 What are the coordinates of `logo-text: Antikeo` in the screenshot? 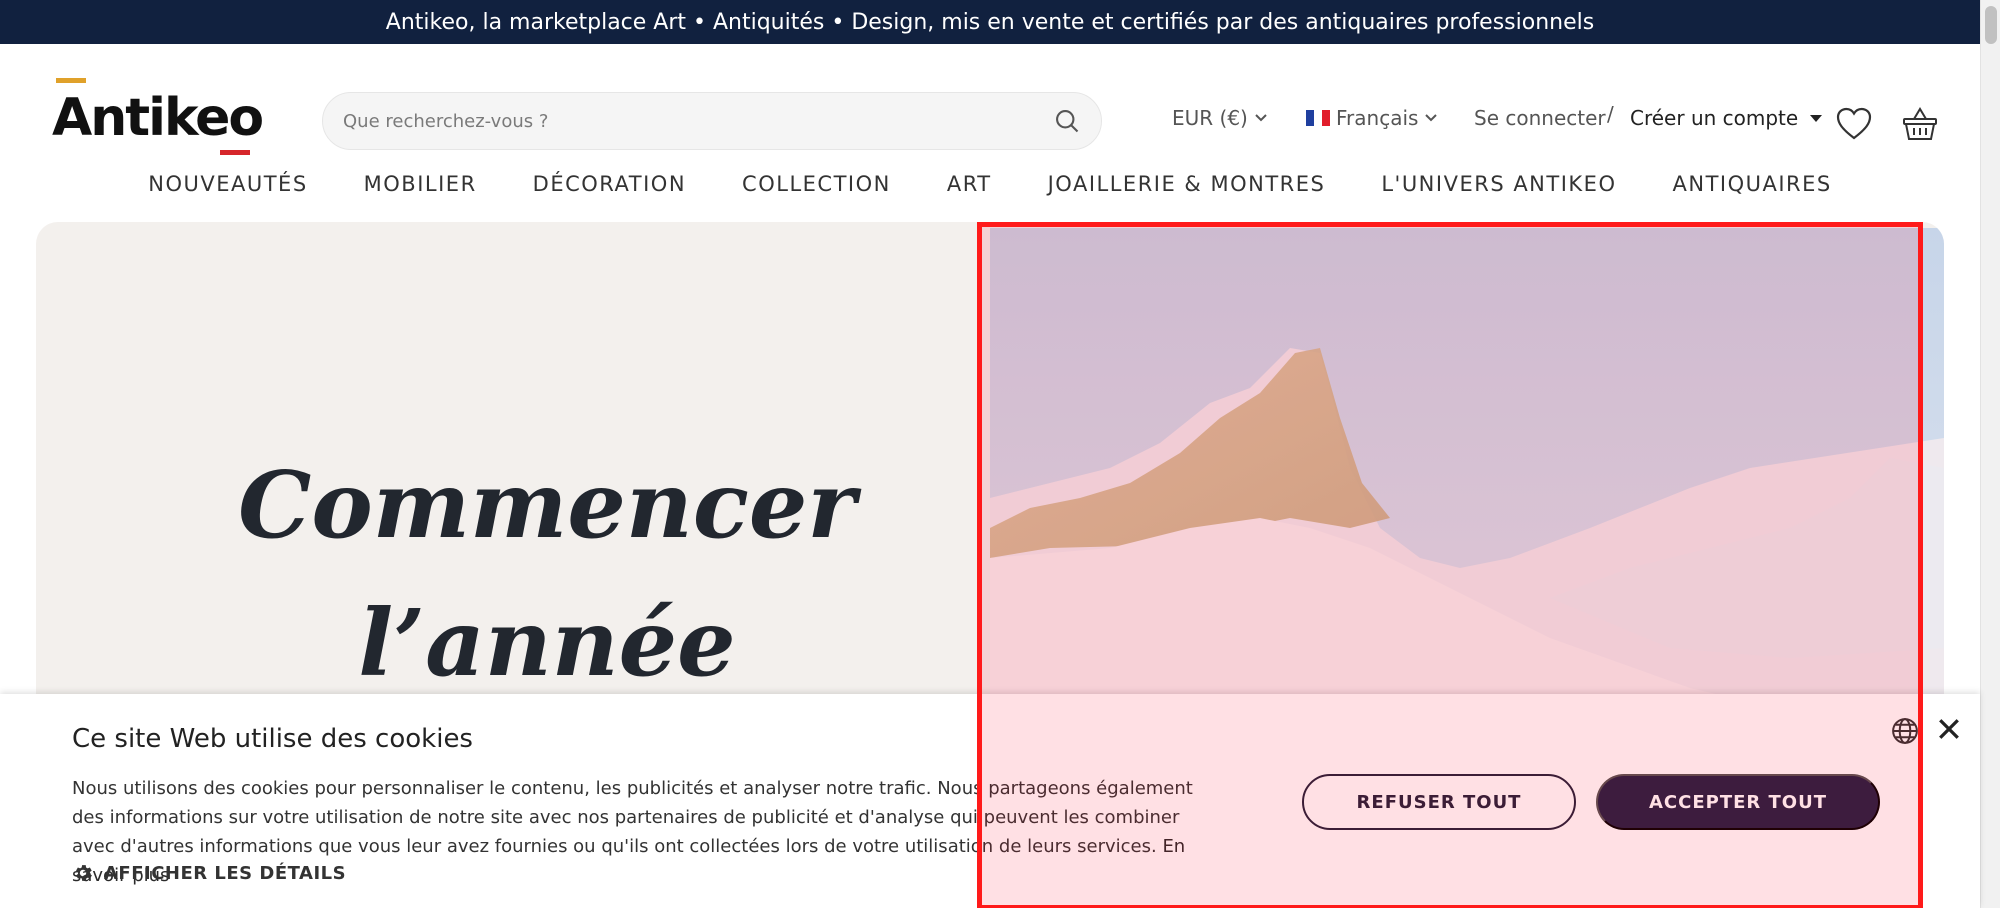 It's located at (158, 118).